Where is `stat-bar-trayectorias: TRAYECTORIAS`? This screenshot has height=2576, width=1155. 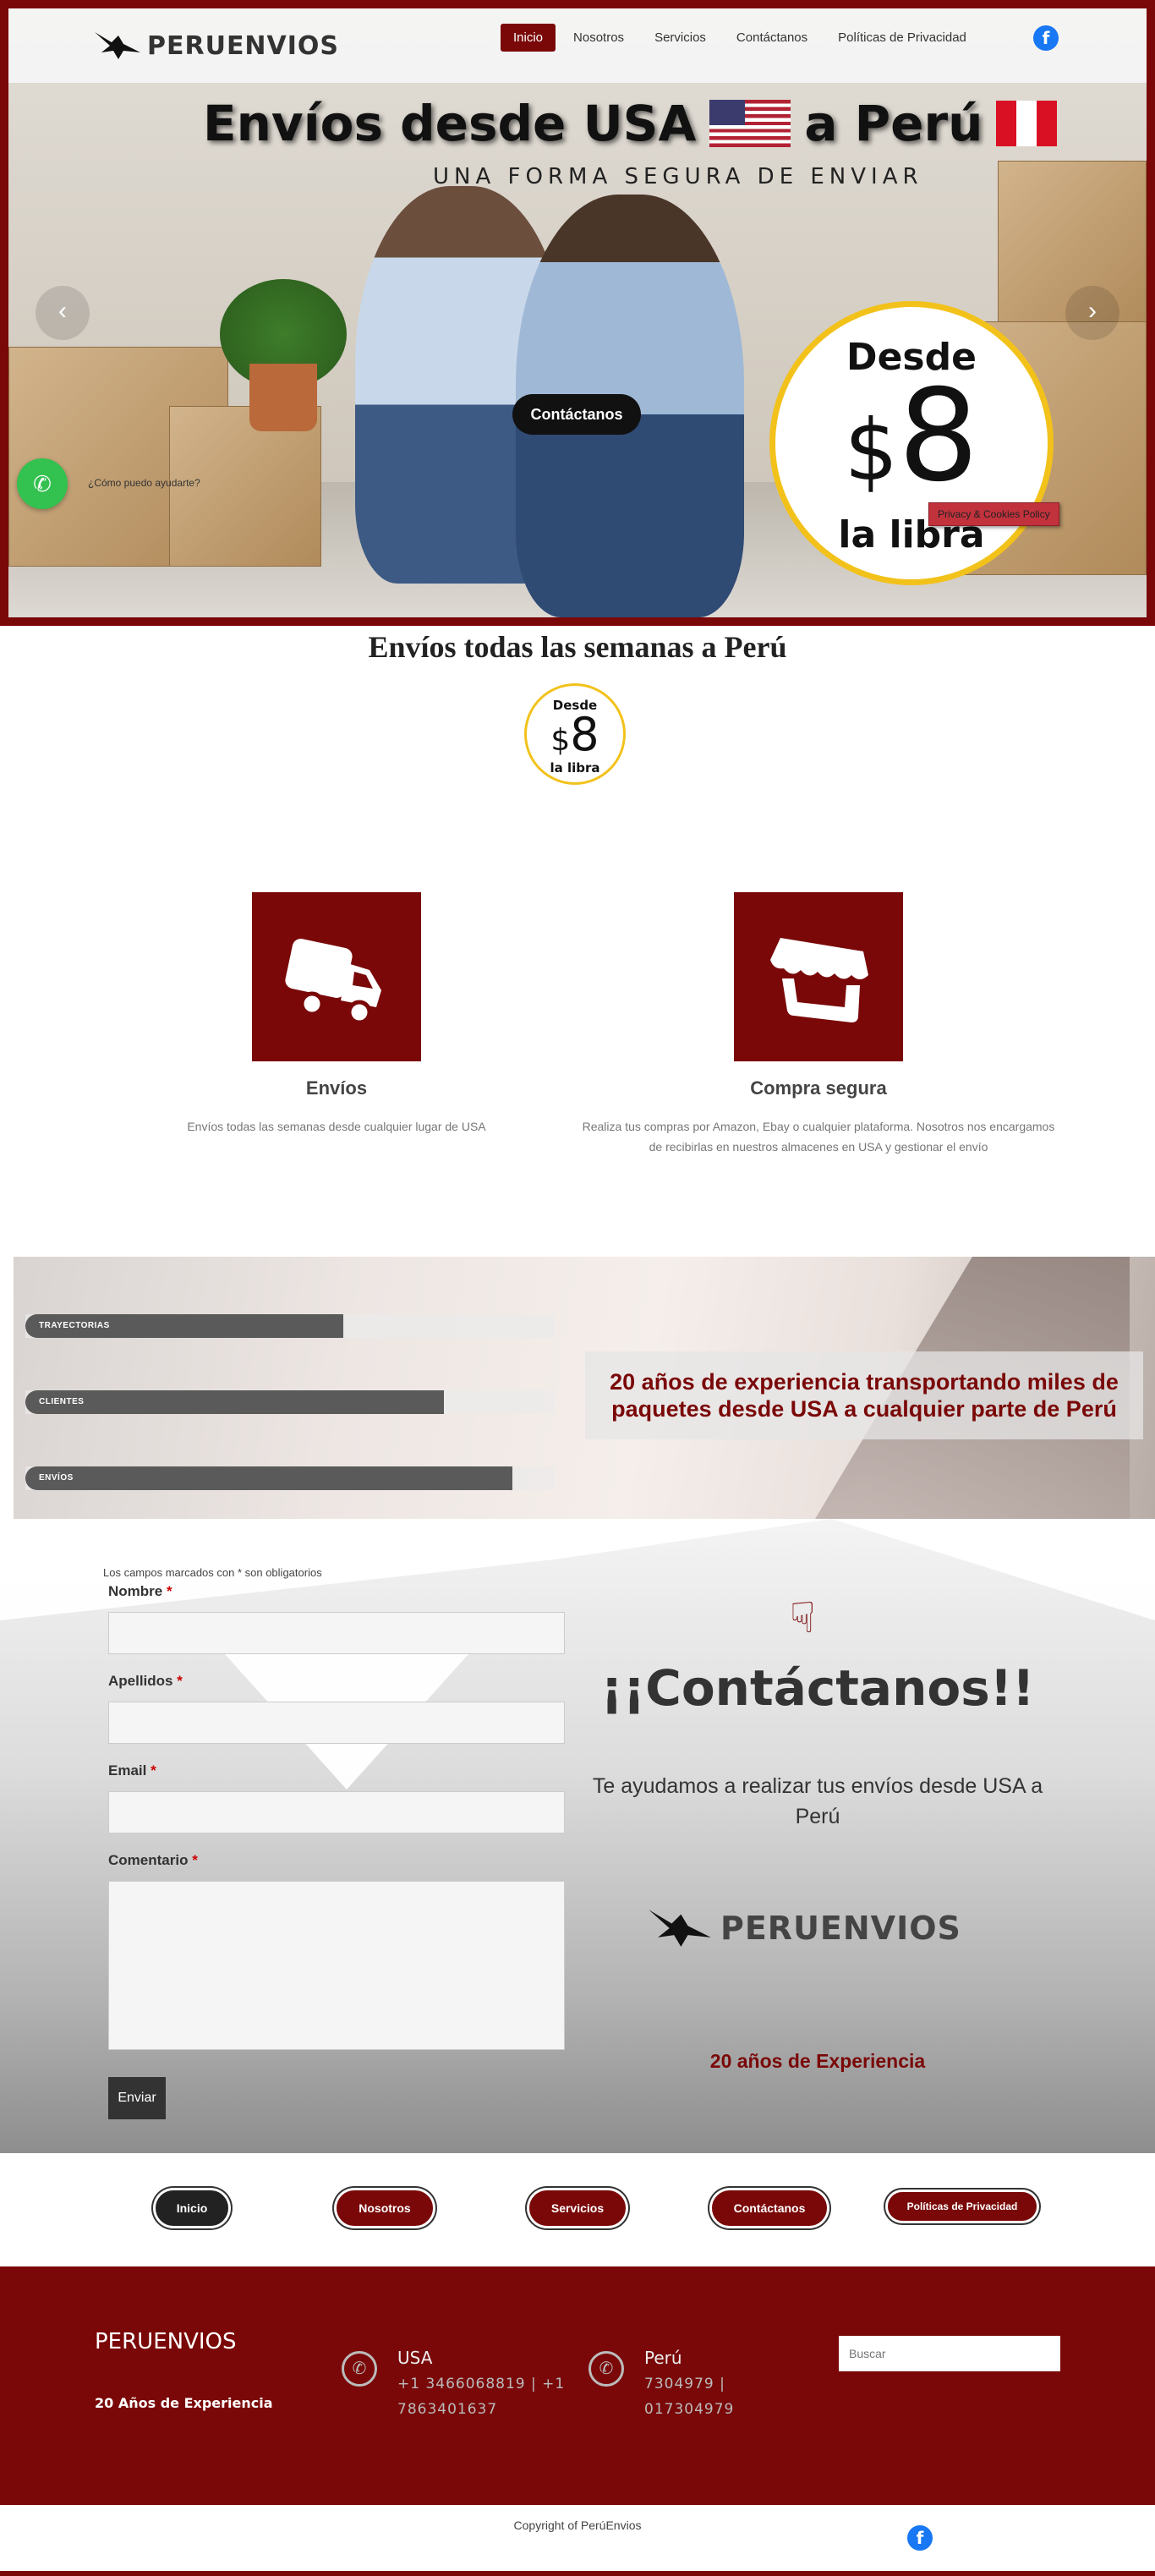
stat-bar-trayectorias: TRAYECTORIAS is located at coordinates (290, 1326).